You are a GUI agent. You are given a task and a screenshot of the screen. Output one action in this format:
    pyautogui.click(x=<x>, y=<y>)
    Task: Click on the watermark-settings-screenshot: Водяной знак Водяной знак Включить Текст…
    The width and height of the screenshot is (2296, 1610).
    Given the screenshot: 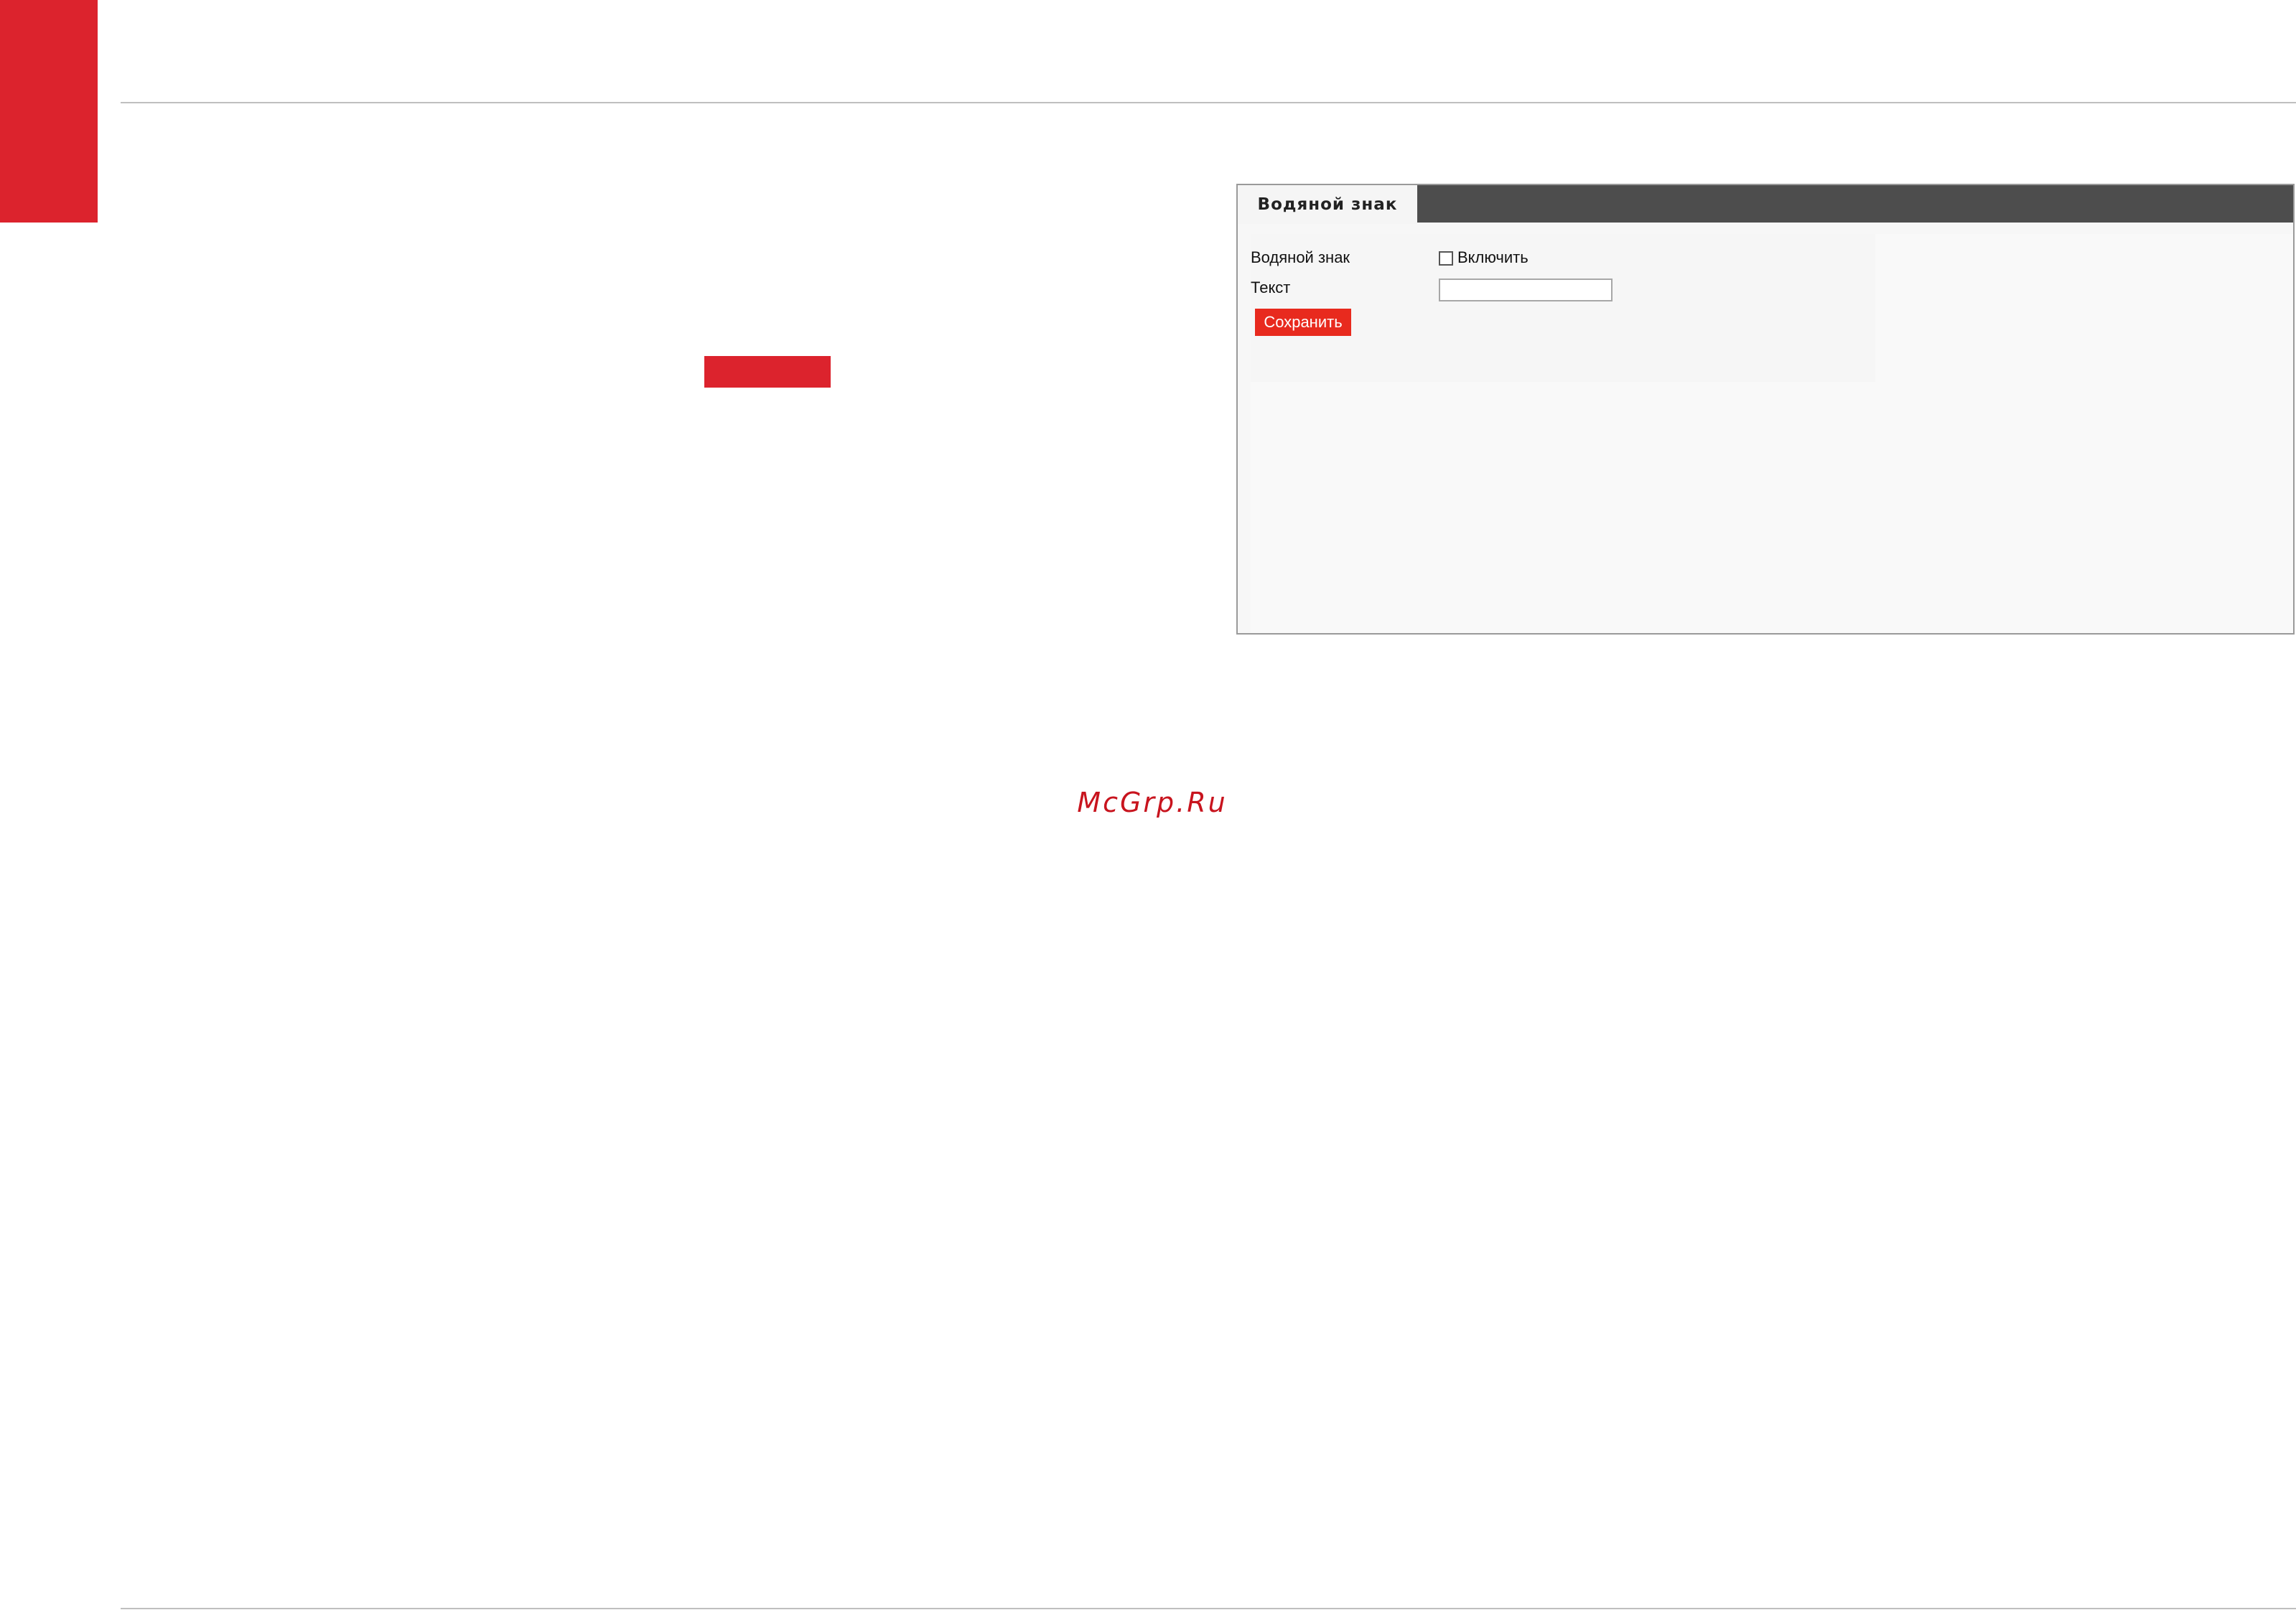 What is the action you would take?
    pyautogui.click(x=1765, y=410)
    